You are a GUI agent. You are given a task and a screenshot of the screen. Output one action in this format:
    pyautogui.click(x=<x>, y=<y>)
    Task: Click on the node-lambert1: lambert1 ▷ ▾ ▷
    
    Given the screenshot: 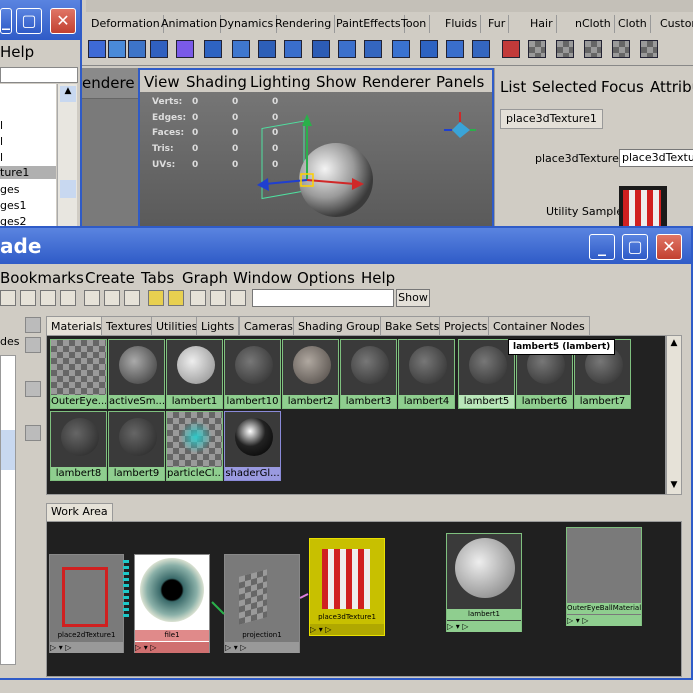 What is the action you would take?
    pyautogui.click(x=484, y=582)
    